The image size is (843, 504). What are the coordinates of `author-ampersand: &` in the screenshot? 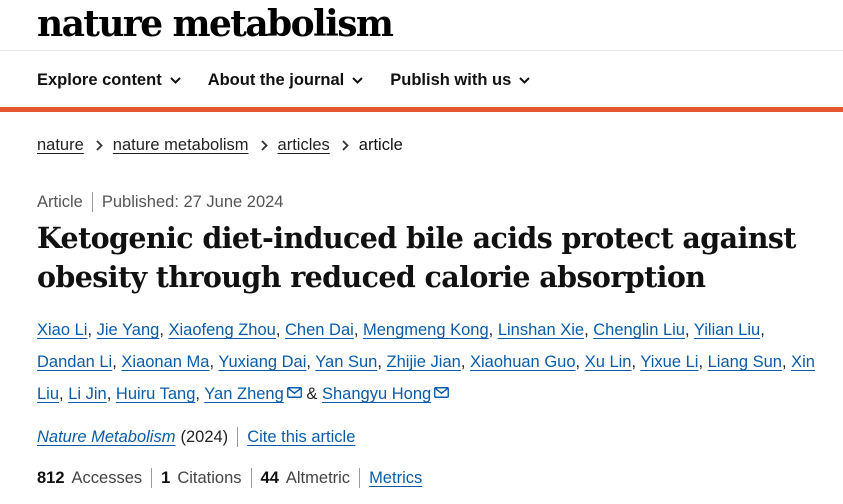 It's located at (312, 394).